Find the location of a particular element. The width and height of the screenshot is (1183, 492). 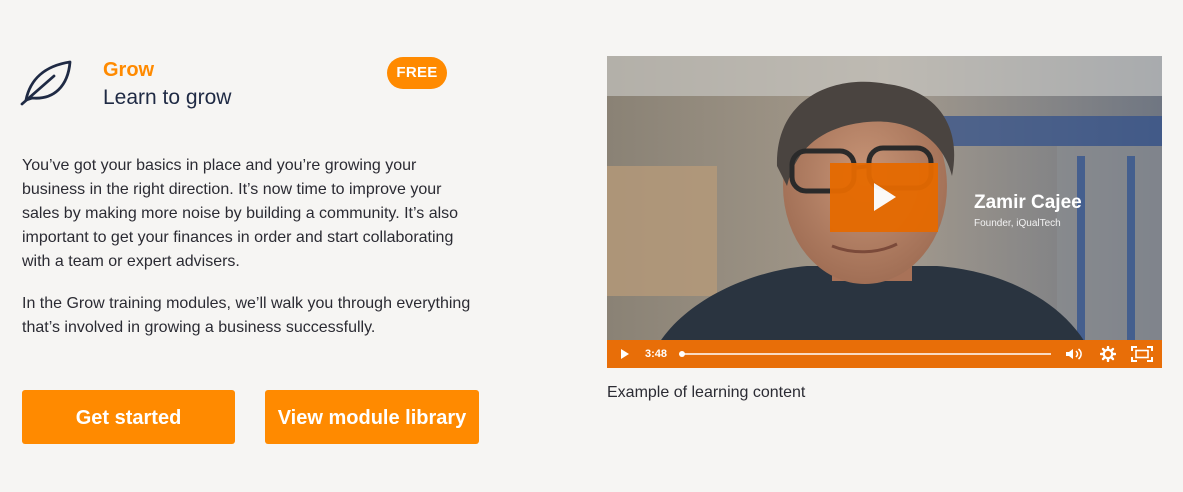

speaker-role: Founder, iQualTech is located at coordinates (1017, 223).